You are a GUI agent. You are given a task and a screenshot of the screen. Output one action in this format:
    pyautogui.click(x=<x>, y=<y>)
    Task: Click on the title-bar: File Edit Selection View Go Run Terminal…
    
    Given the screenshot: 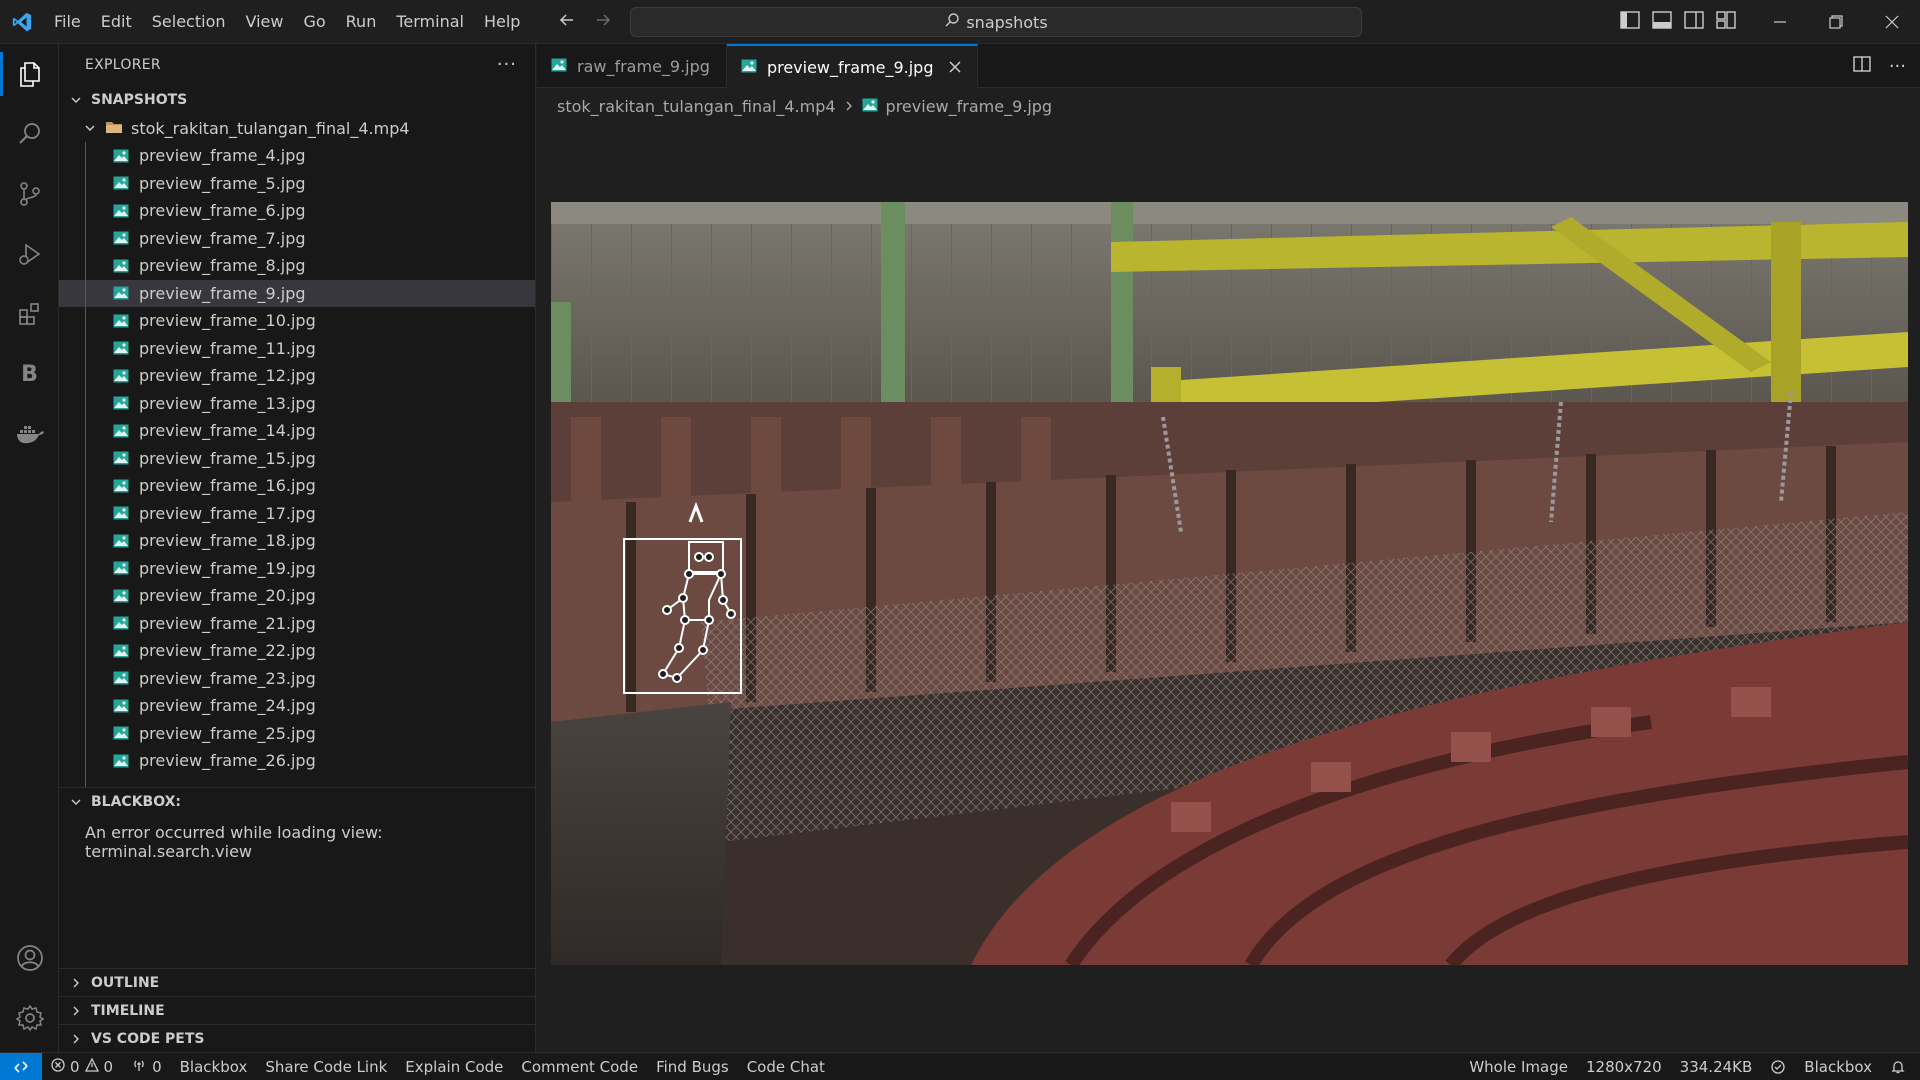 What is the action you would take?
    pyautogui.click(x=960, y=22)
    